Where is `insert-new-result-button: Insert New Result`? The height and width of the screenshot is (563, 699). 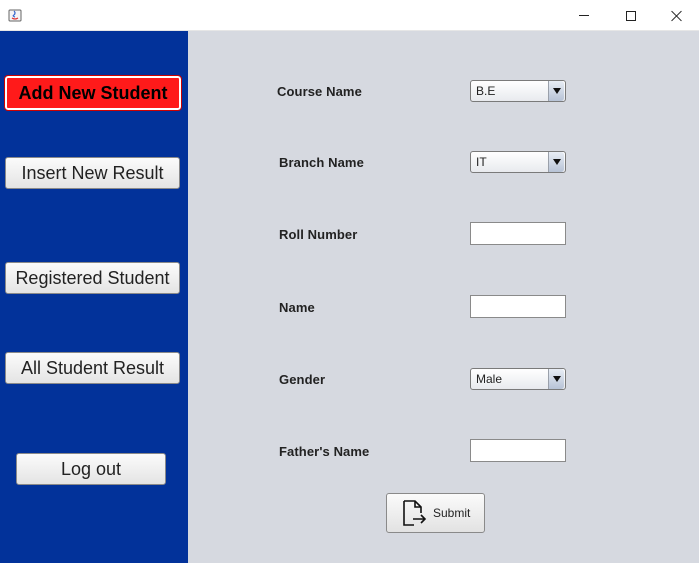 insert-new-result-button: Insert New Result is located at coordinates (92, 173).